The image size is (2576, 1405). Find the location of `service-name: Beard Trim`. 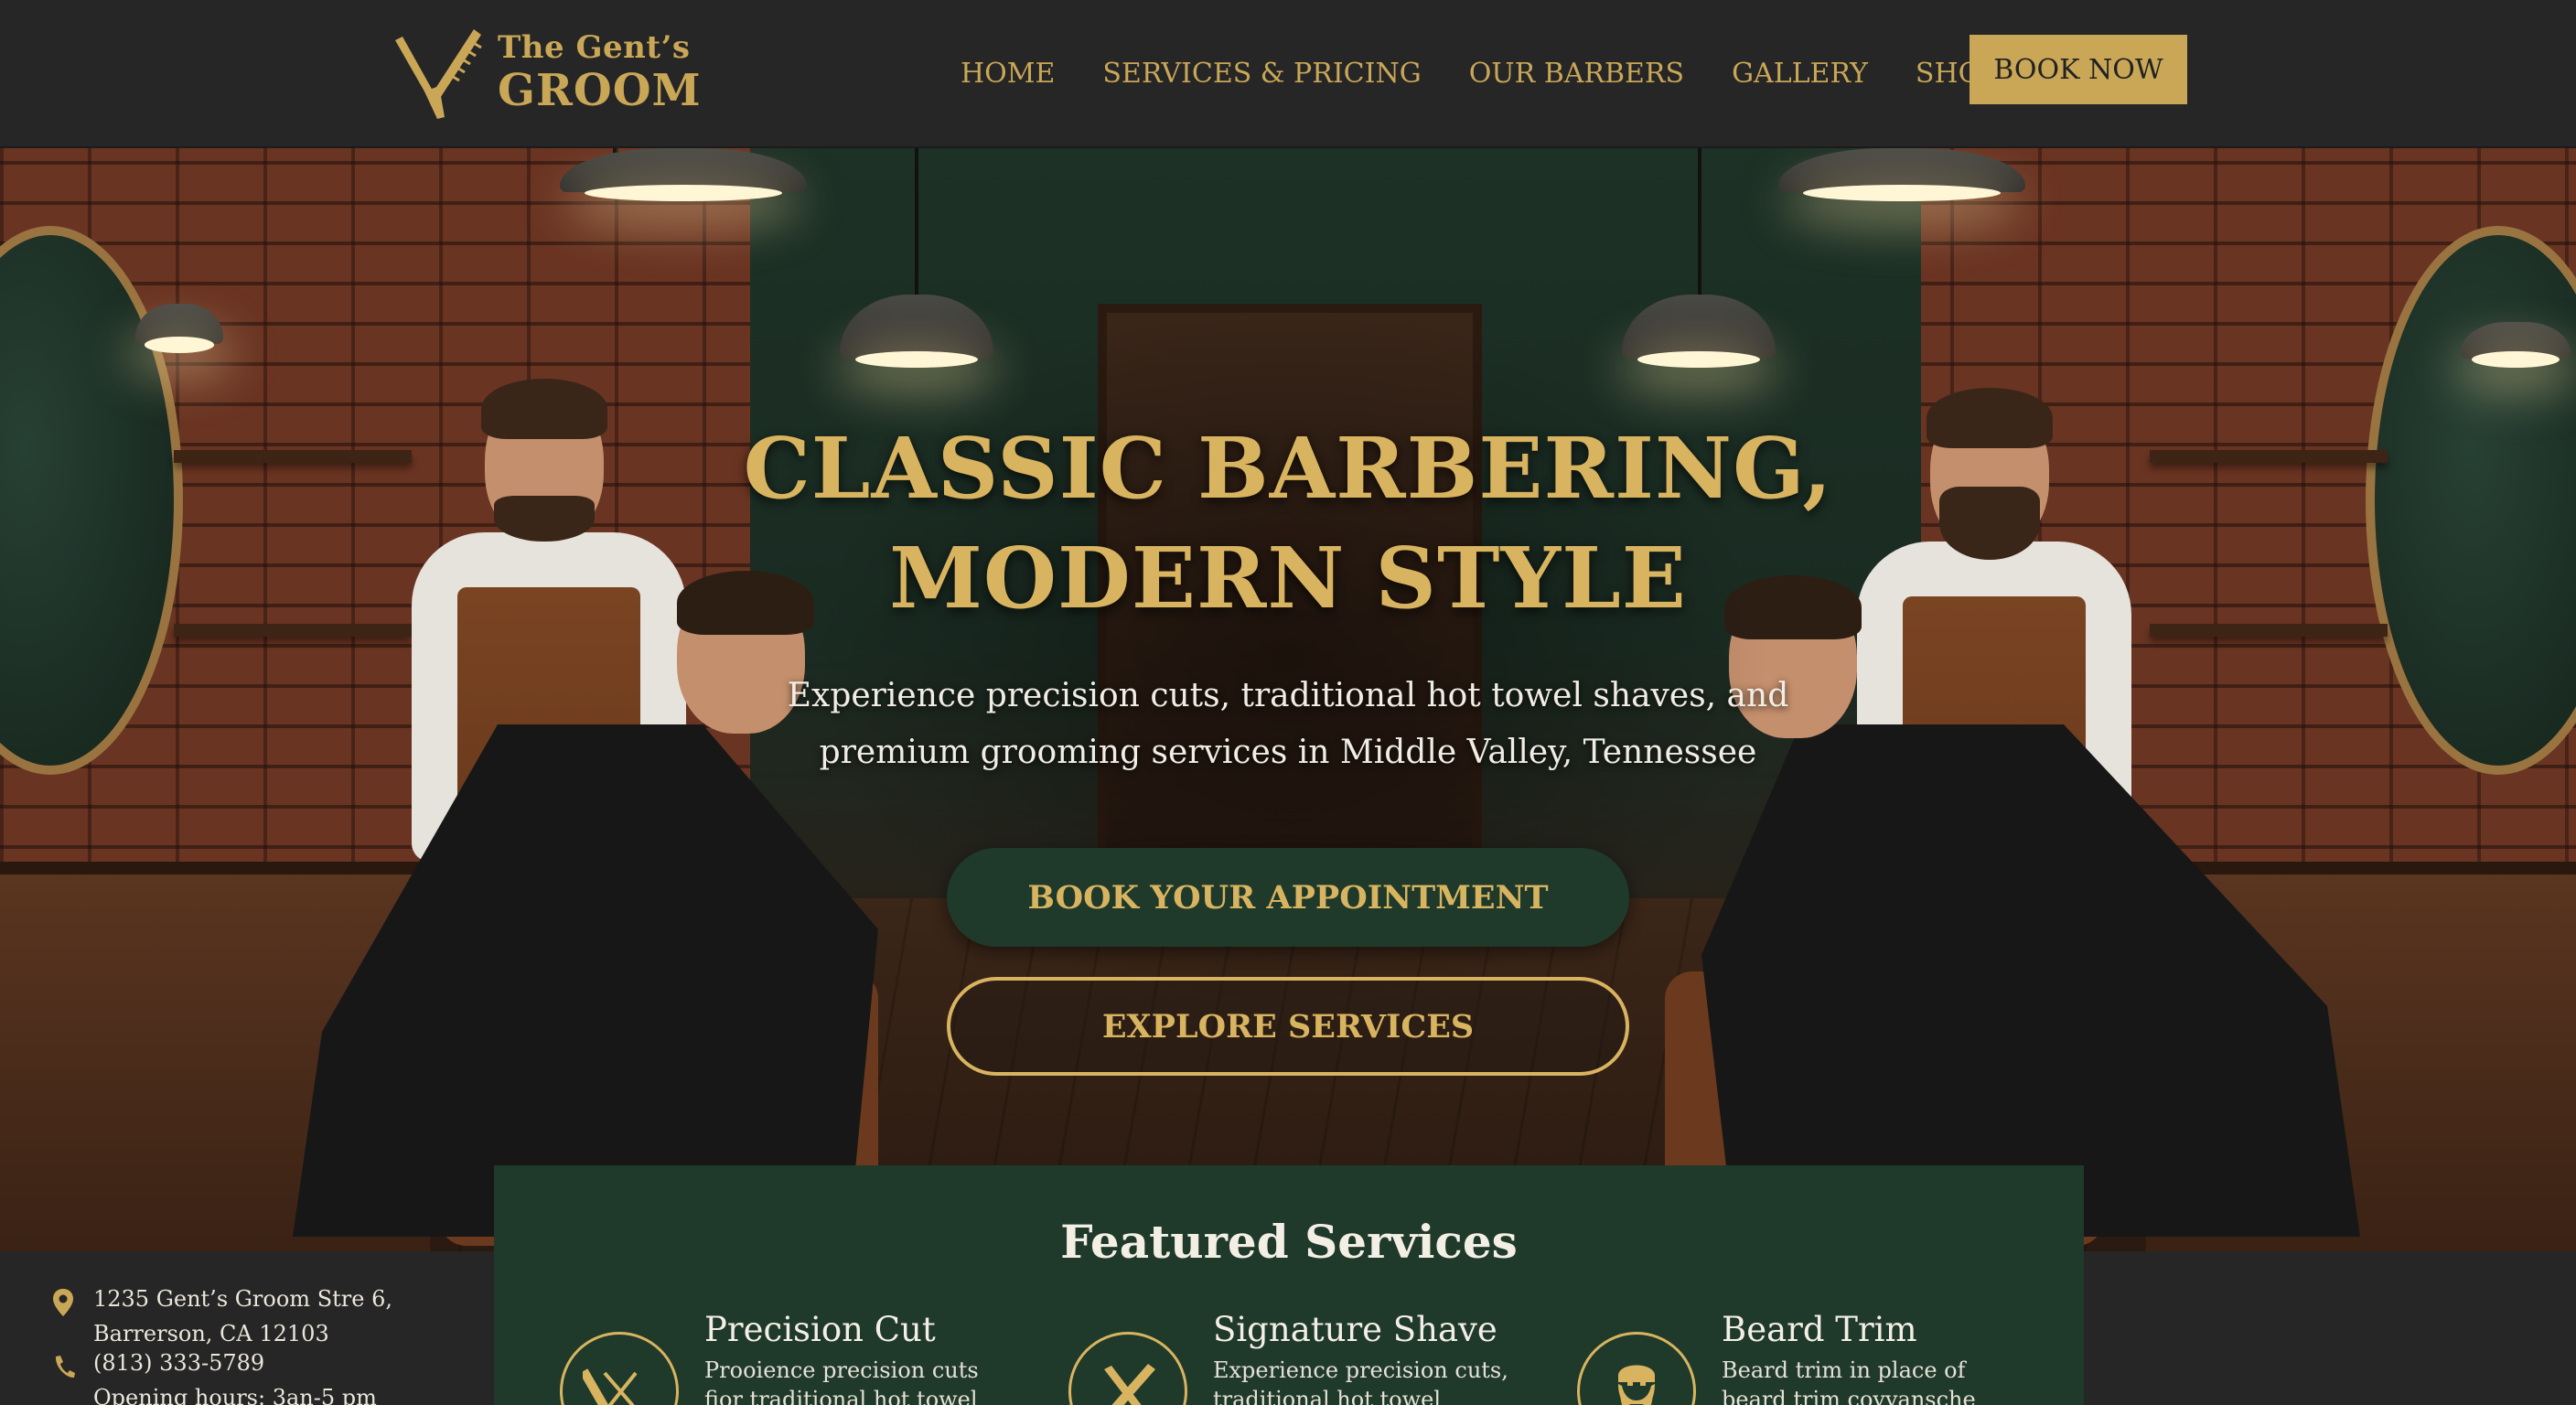

service-name: Beard Trim is located at coordinates (1820, 1329).